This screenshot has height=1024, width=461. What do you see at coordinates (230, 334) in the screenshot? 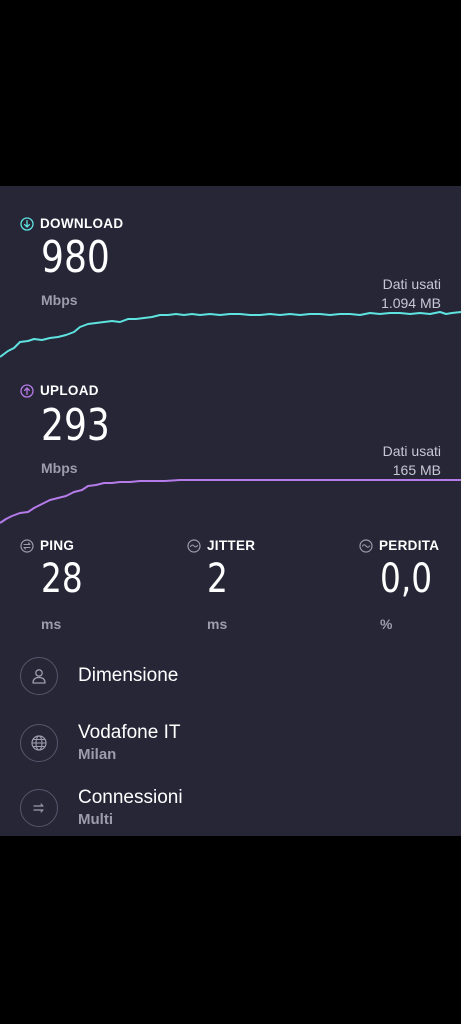
I see `download-graph` at bounding box center [230, 334].